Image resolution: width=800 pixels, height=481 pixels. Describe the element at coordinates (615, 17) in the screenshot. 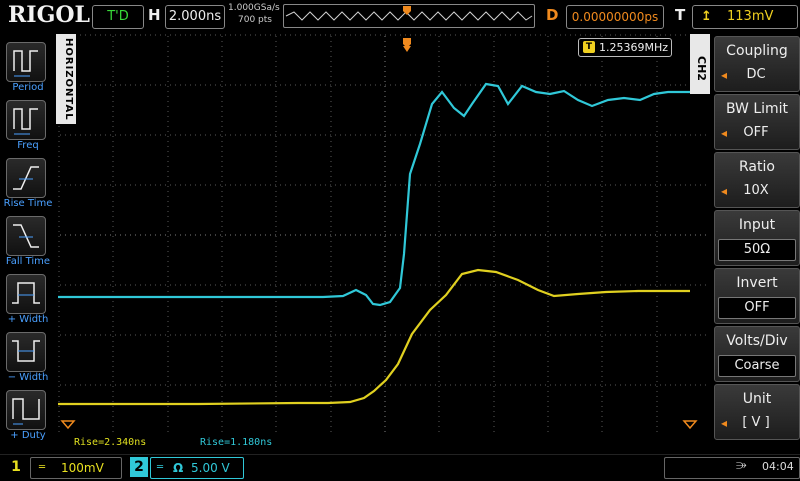

I see `delay-display: 0.00000000ps` at that location.